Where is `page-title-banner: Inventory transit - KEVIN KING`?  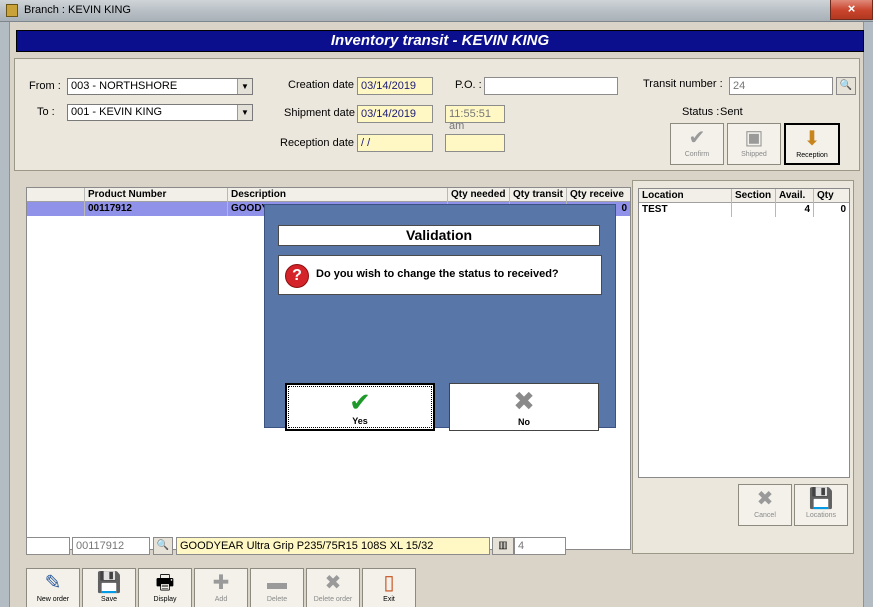 page-title-banner: Inventory transit - KEVIN KING is located at coordinates (440, 41).